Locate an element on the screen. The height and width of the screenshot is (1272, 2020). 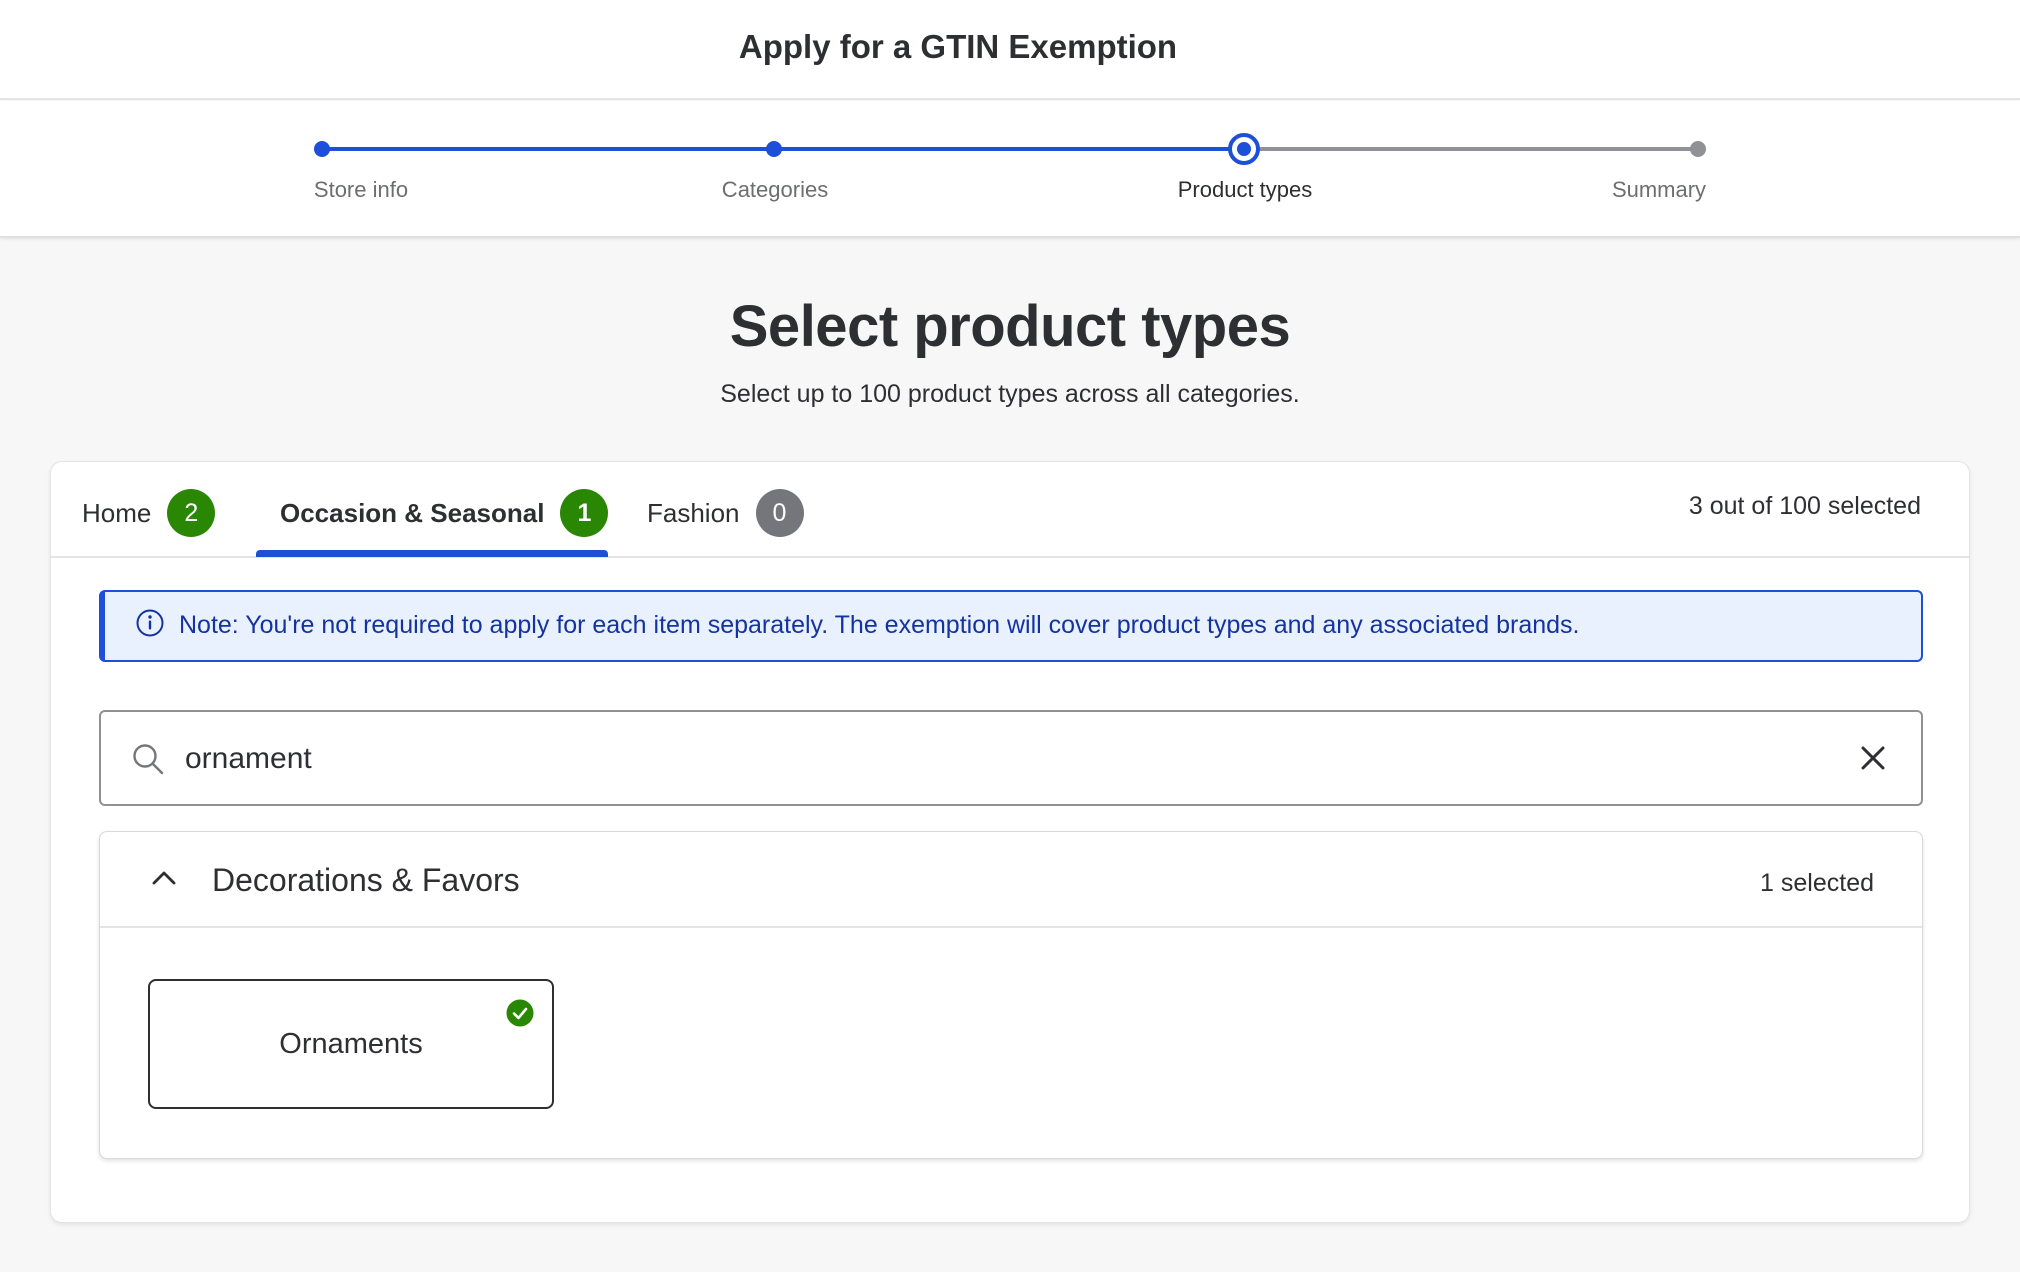
step-label-store-info: Store info is located at coordinates (361, 189).